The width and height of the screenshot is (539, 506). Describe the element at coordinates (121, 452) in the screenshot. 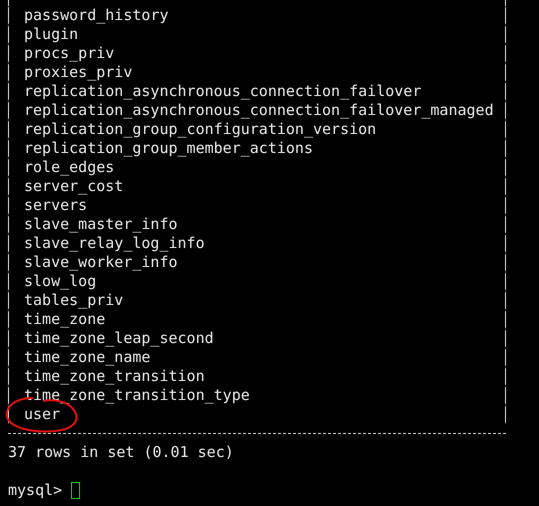

I see `result-summary: 37 rows in set (0.01 sec)` at that location.